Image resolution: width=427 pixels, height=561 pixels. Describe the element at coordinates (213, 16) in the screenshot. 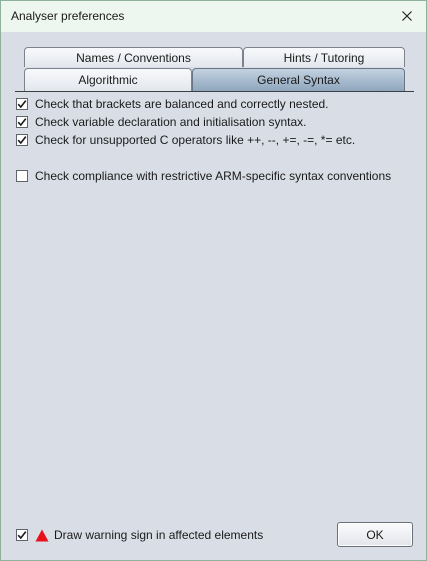

I see `title-bar: Analyser preferences` at that location.